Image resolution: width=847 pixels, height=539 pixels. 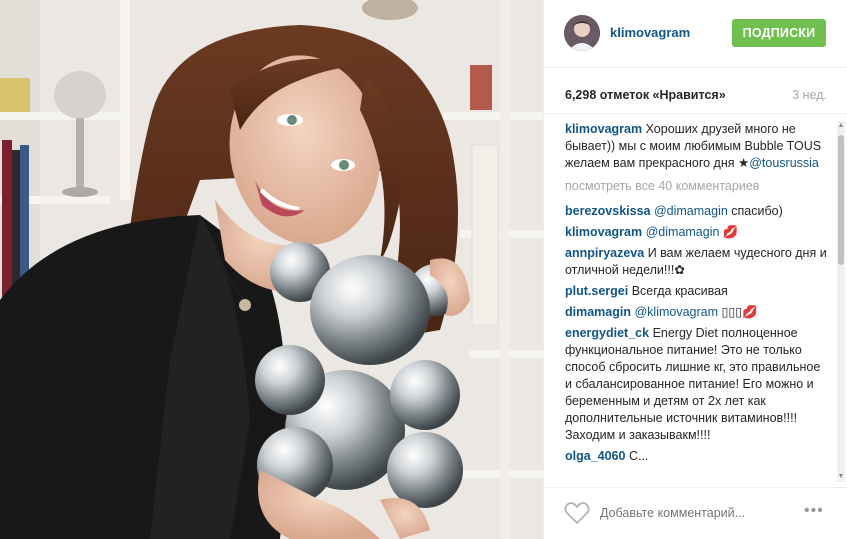 I want to click on caption-author: klimovagram, so click(x=603, y=129).